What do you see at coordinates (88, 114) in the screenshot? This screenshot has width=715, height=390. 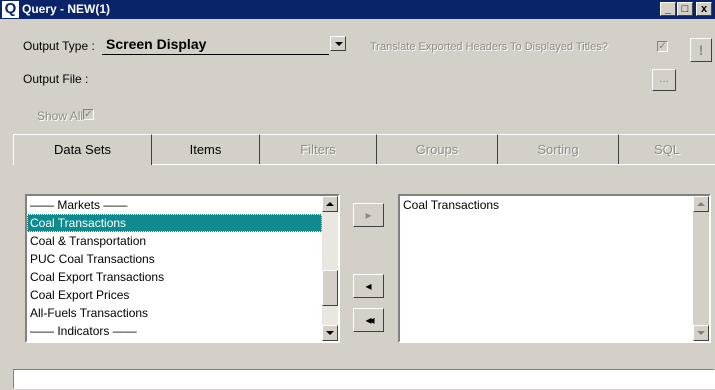 I see `show-all-checkbox: ✓` at bounding box center [88, 114].